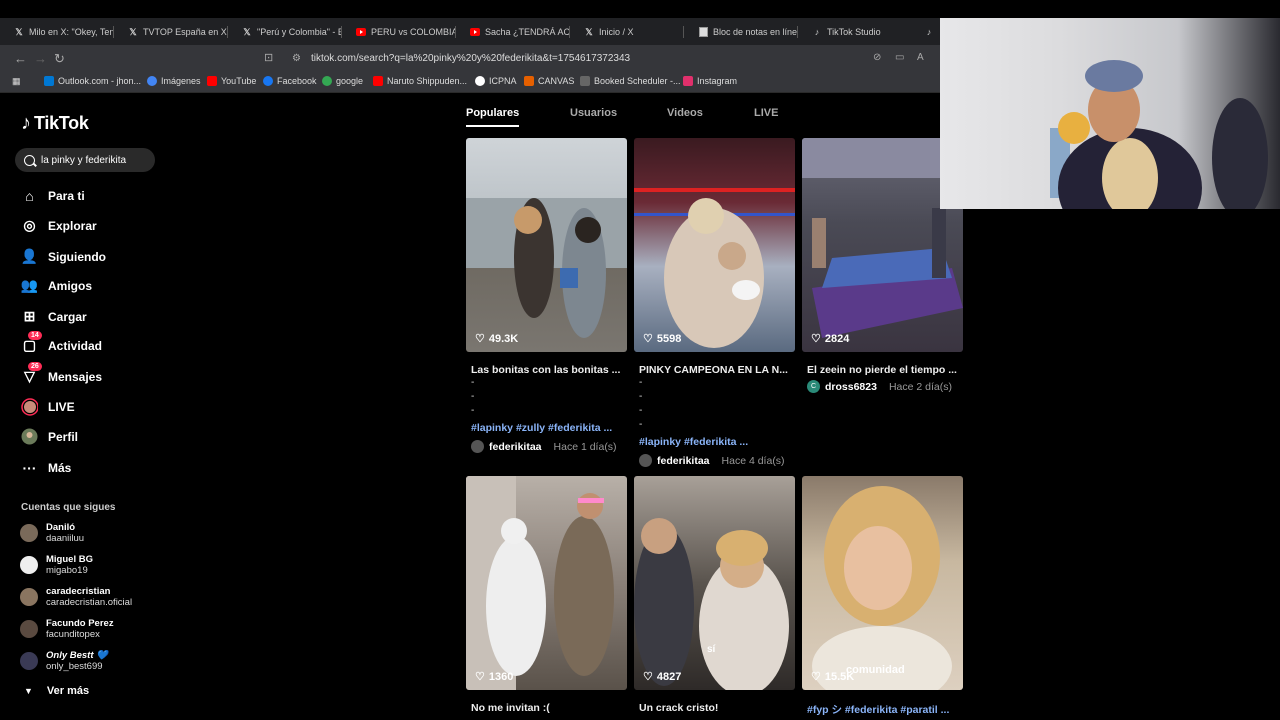  I want to click on search-input: la pinky y federikita, so click(85, 160).